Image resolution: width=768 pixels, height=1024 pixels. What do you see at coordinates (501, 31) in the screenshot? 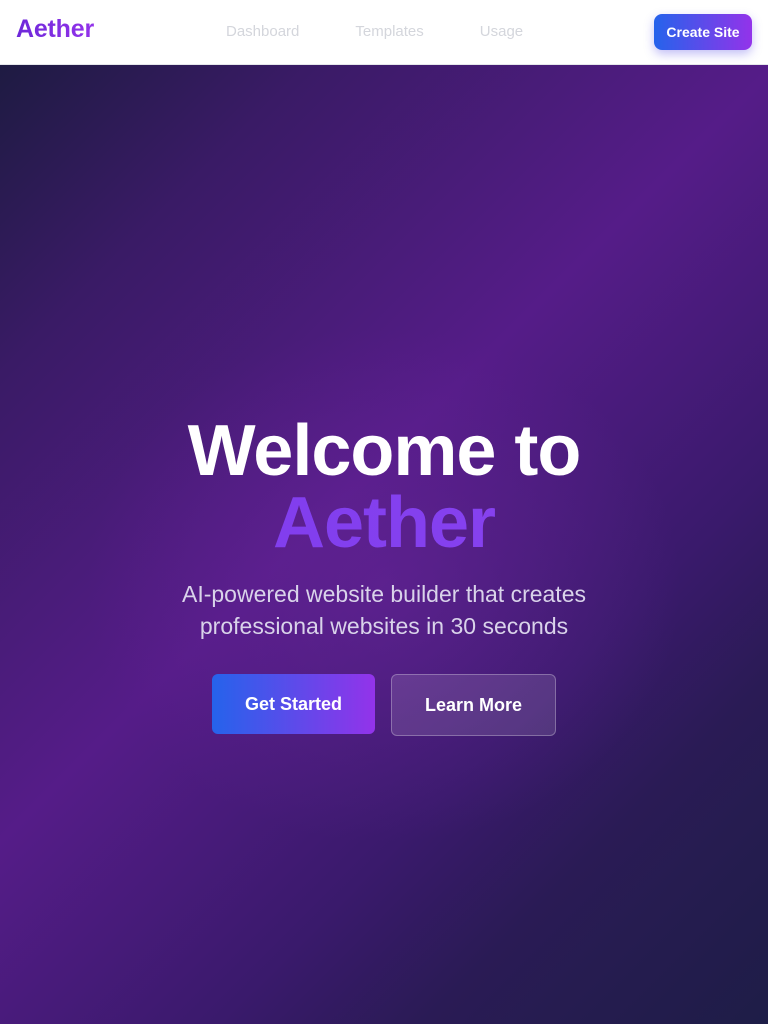
I see `nav-link-usage: Usage` at bounding box center [501, 31].